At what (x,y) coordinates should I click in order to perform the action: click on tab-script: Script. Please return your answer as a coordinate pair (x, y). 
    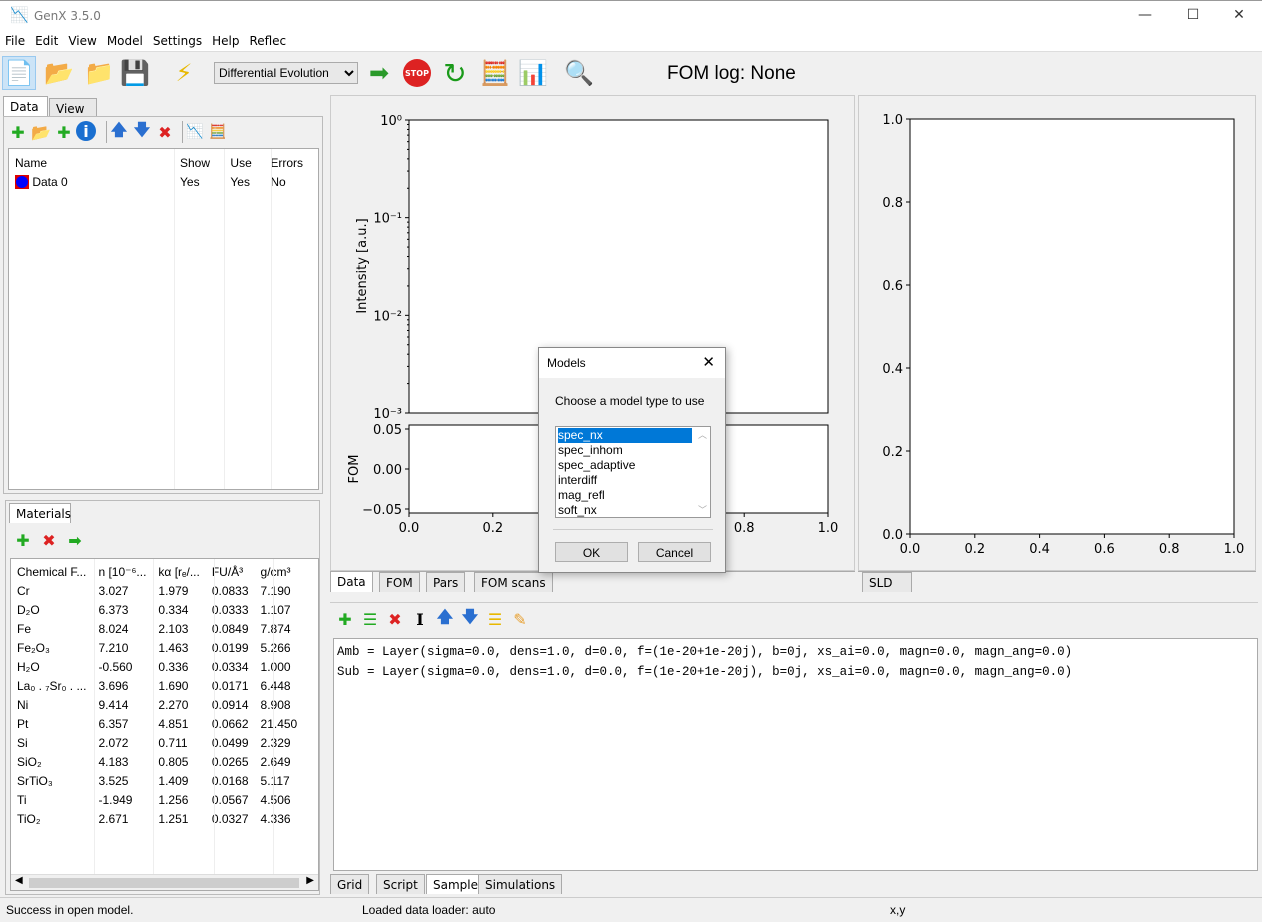
    Looking at the image, I should click on (400, 884).